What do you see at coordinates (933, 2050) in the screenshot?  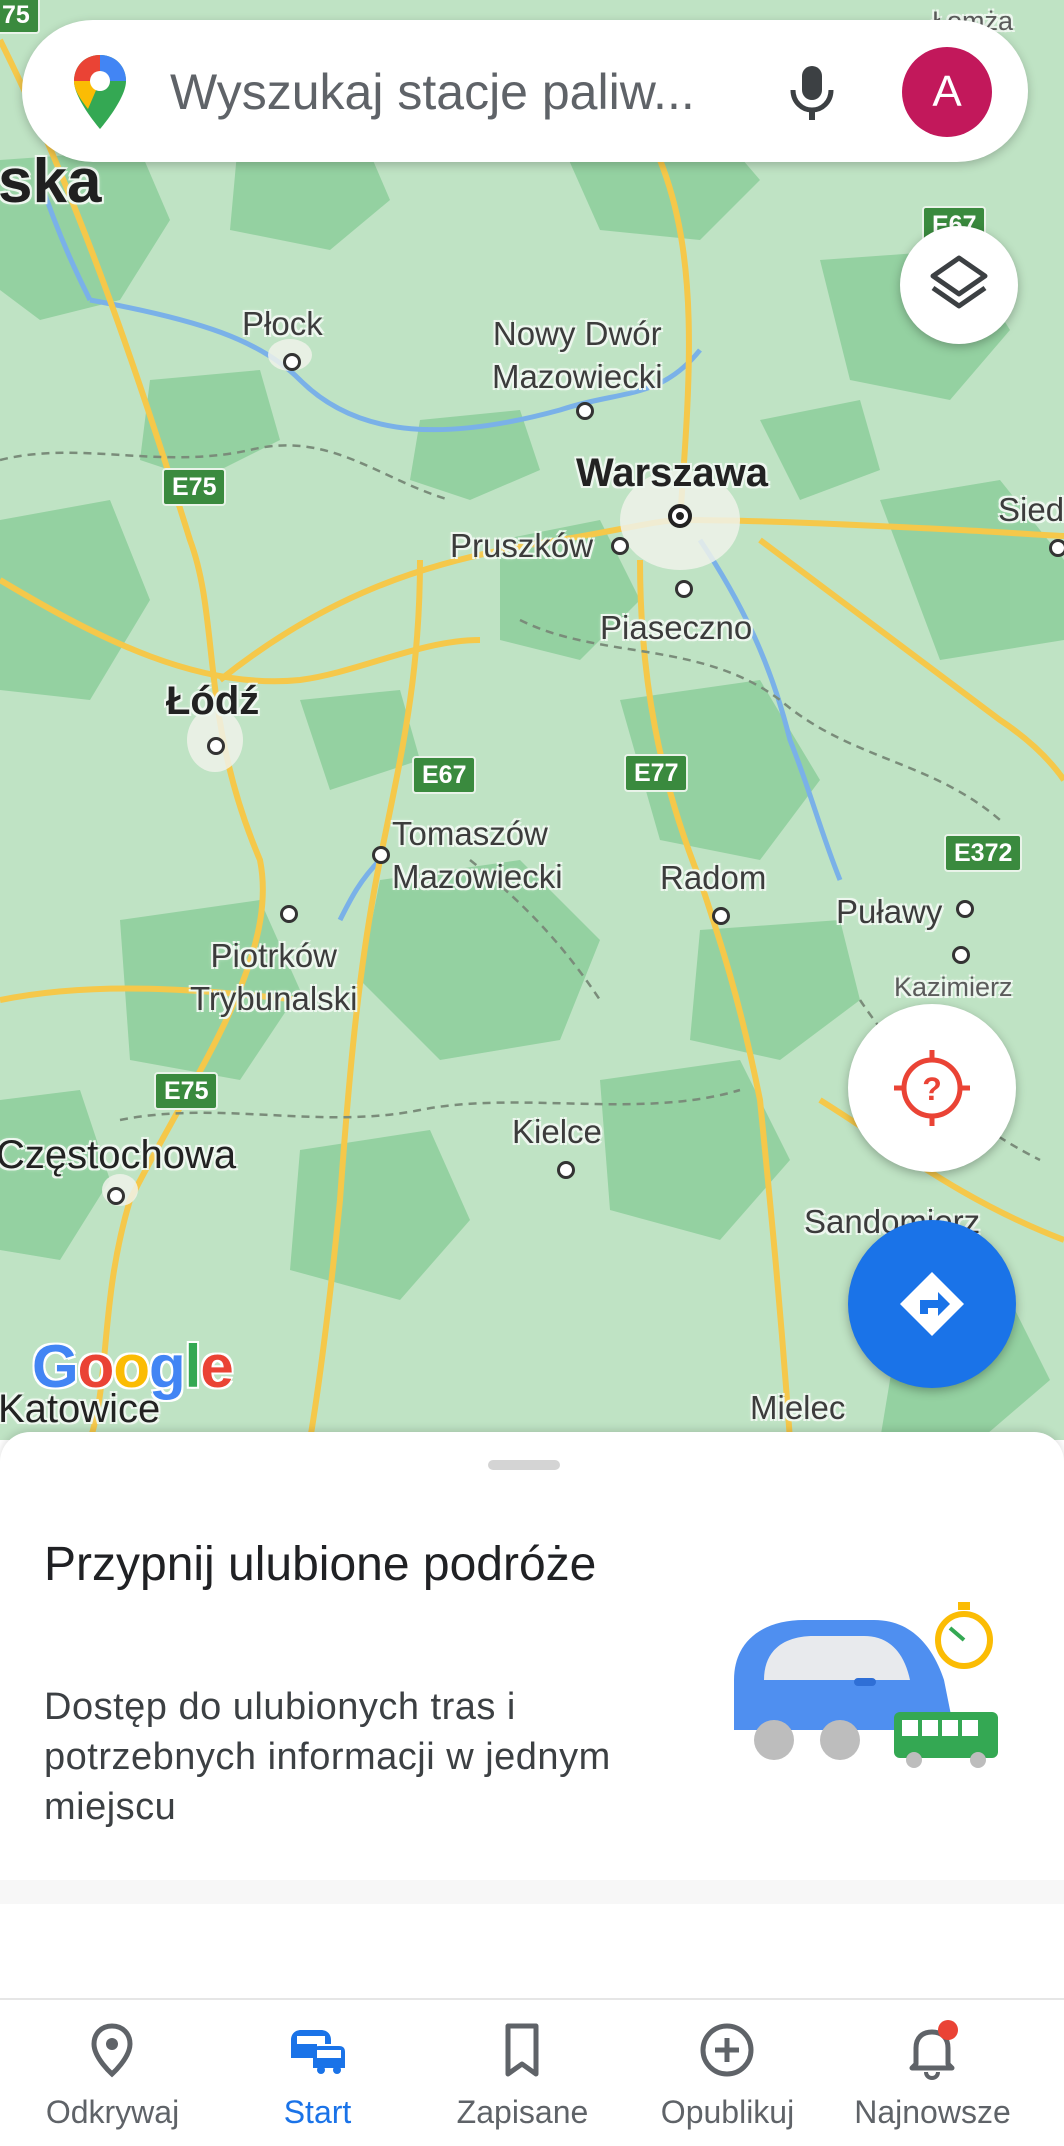 I see `bell-icon` at bounding box center [933, 2050].